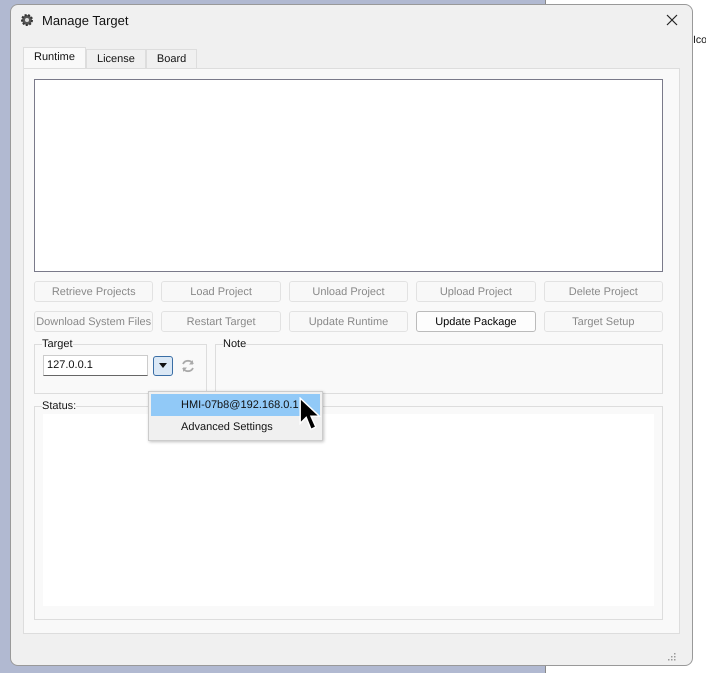 This screenshot has height=673, width=706. I want to click on gear-icon, so click(27, 20).